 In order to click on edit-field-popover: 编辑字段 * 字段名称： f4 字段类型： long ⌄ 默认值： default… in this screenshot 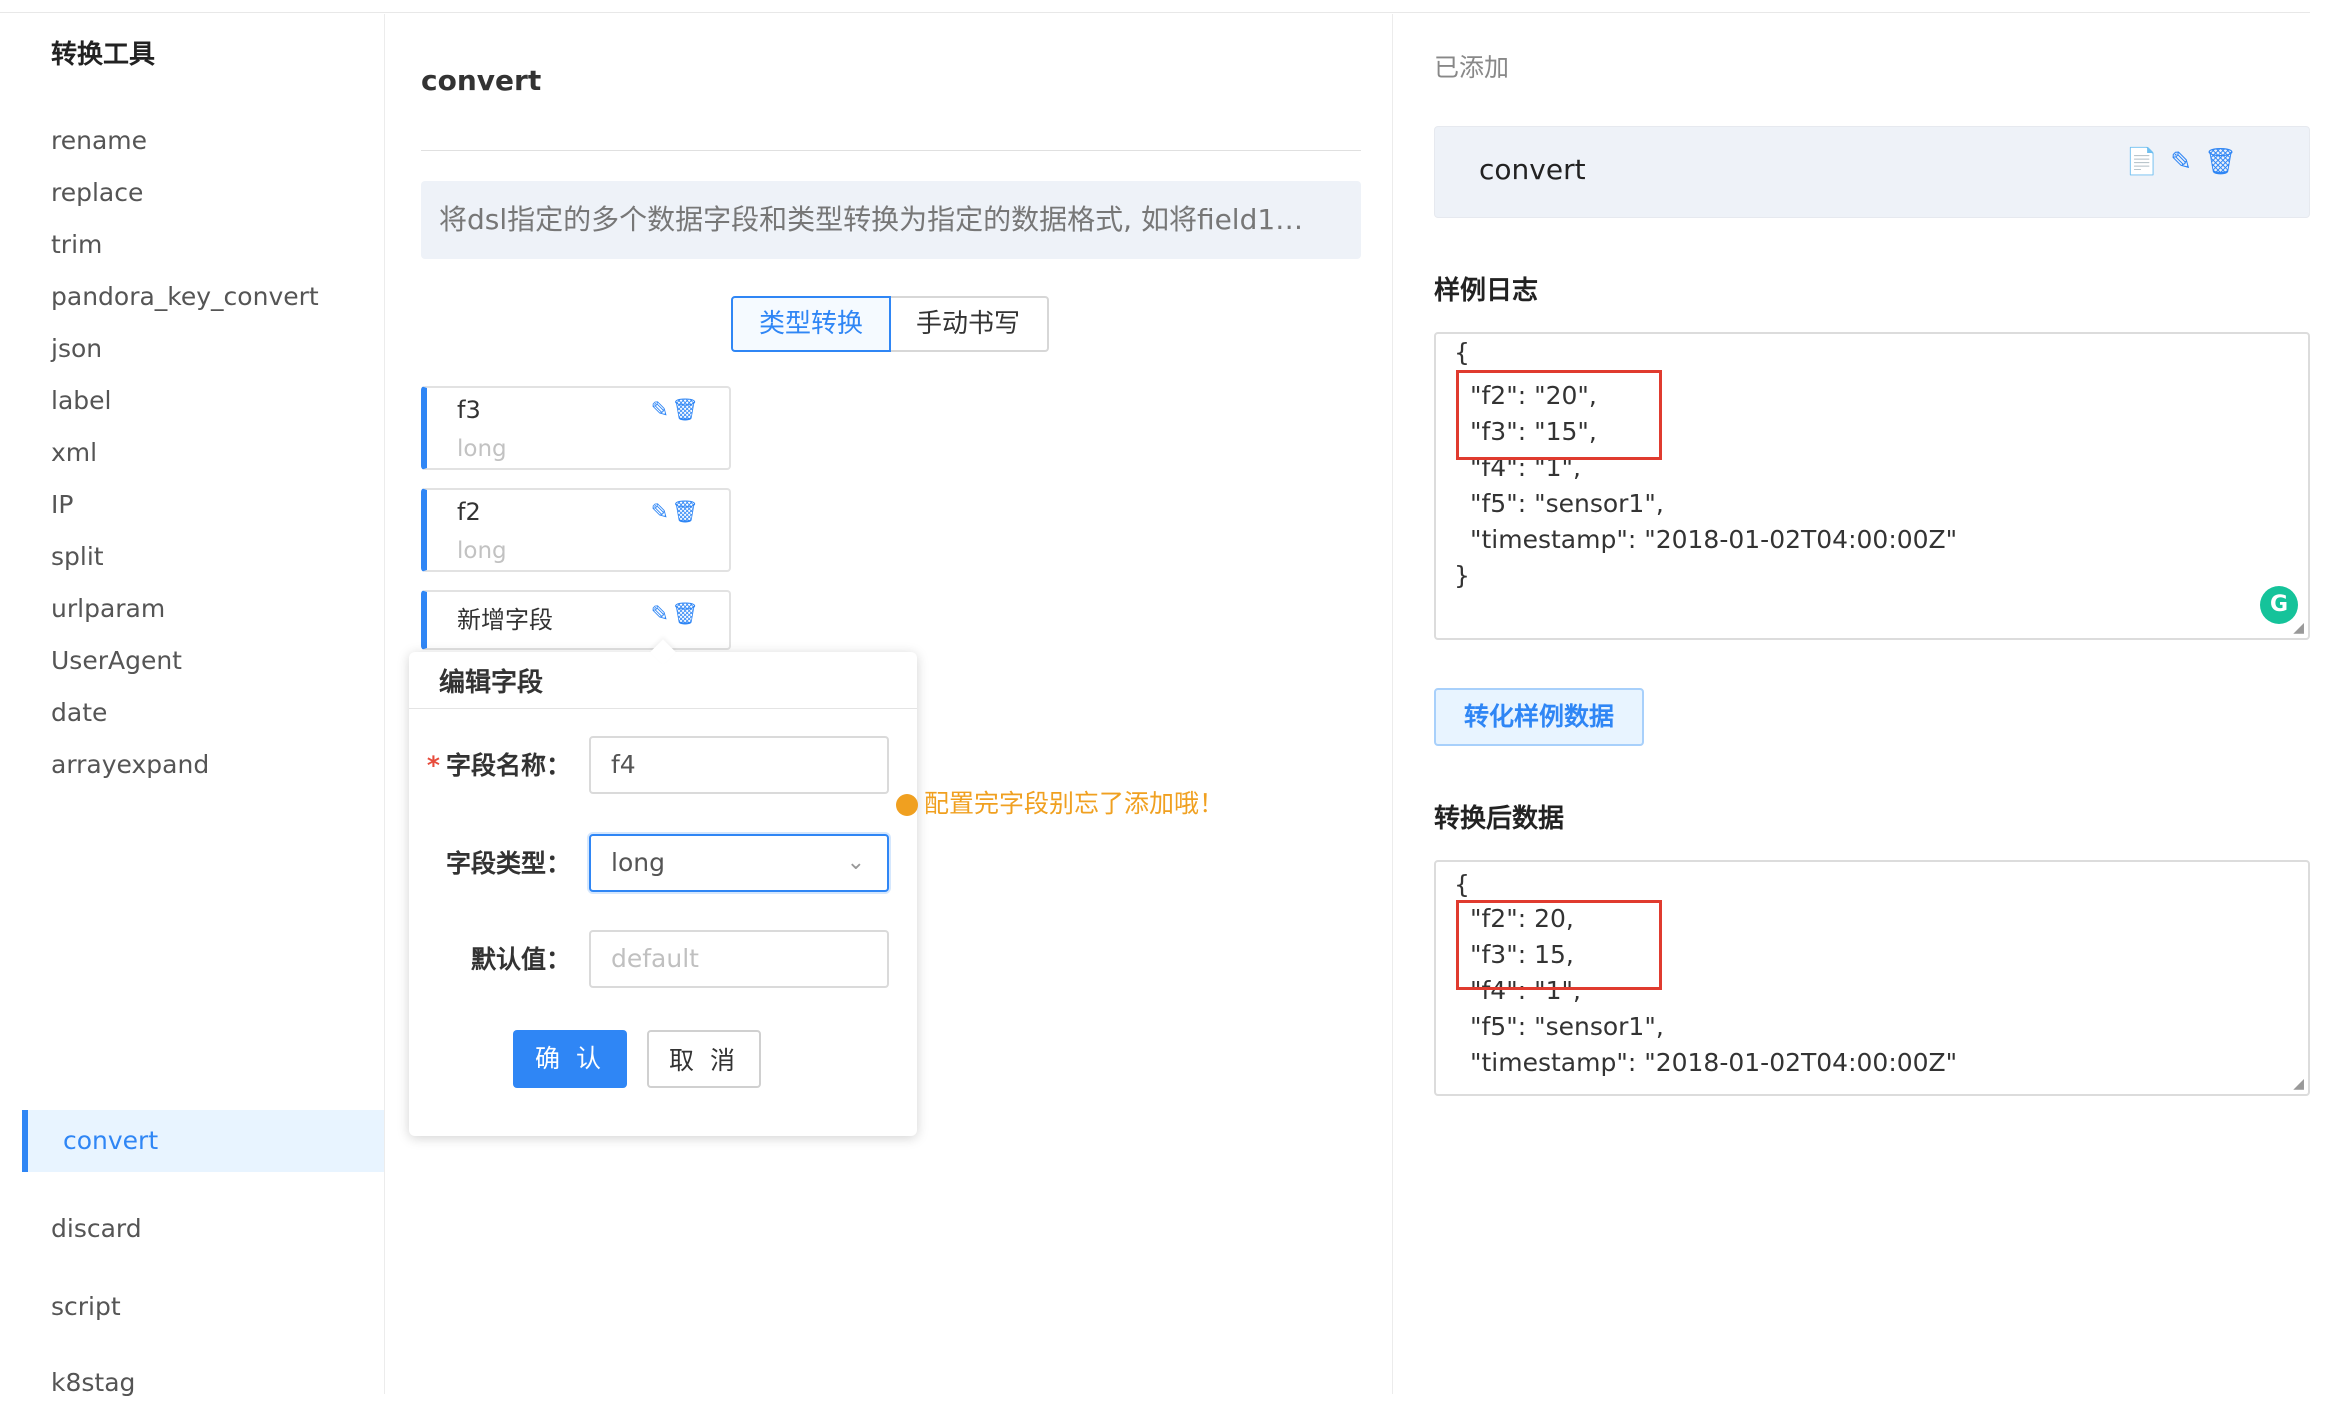, I will do `click(663, 887)`.